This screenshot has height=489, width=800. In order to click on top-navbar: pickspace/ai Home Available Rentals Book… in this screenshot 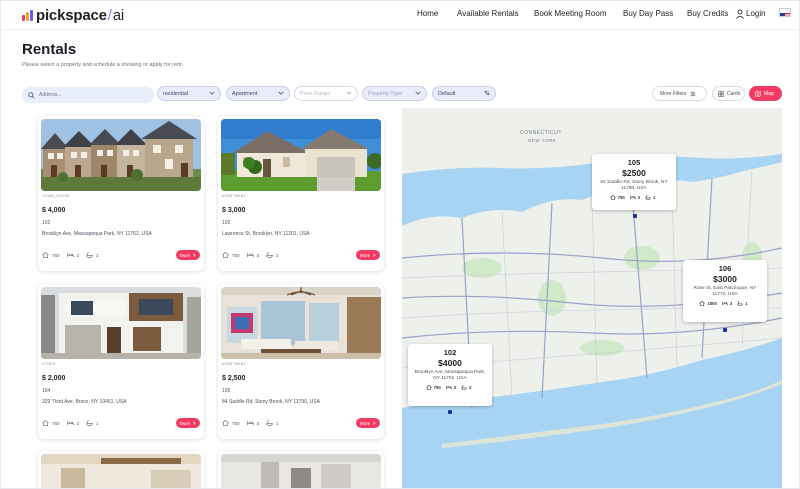, I will do `click(400, 15)`.